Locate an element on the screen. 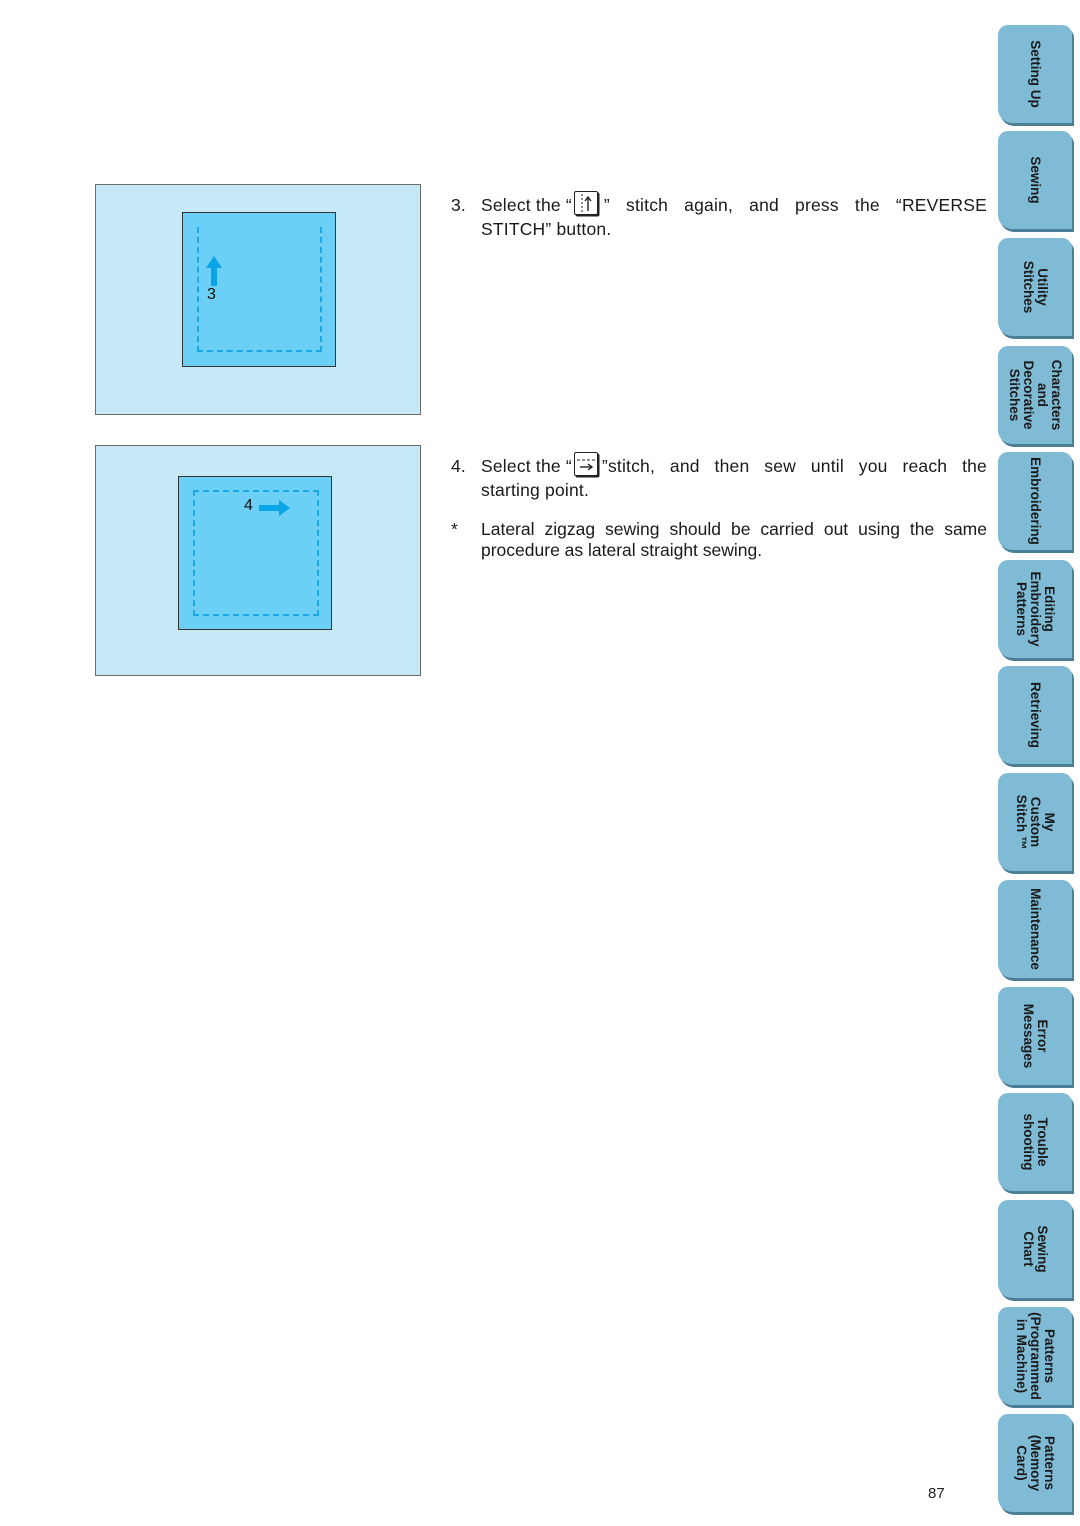 The height and width of the screenshot is (1526, 1080). tab-label: Embroidering is located at coordinates (1035, 501).